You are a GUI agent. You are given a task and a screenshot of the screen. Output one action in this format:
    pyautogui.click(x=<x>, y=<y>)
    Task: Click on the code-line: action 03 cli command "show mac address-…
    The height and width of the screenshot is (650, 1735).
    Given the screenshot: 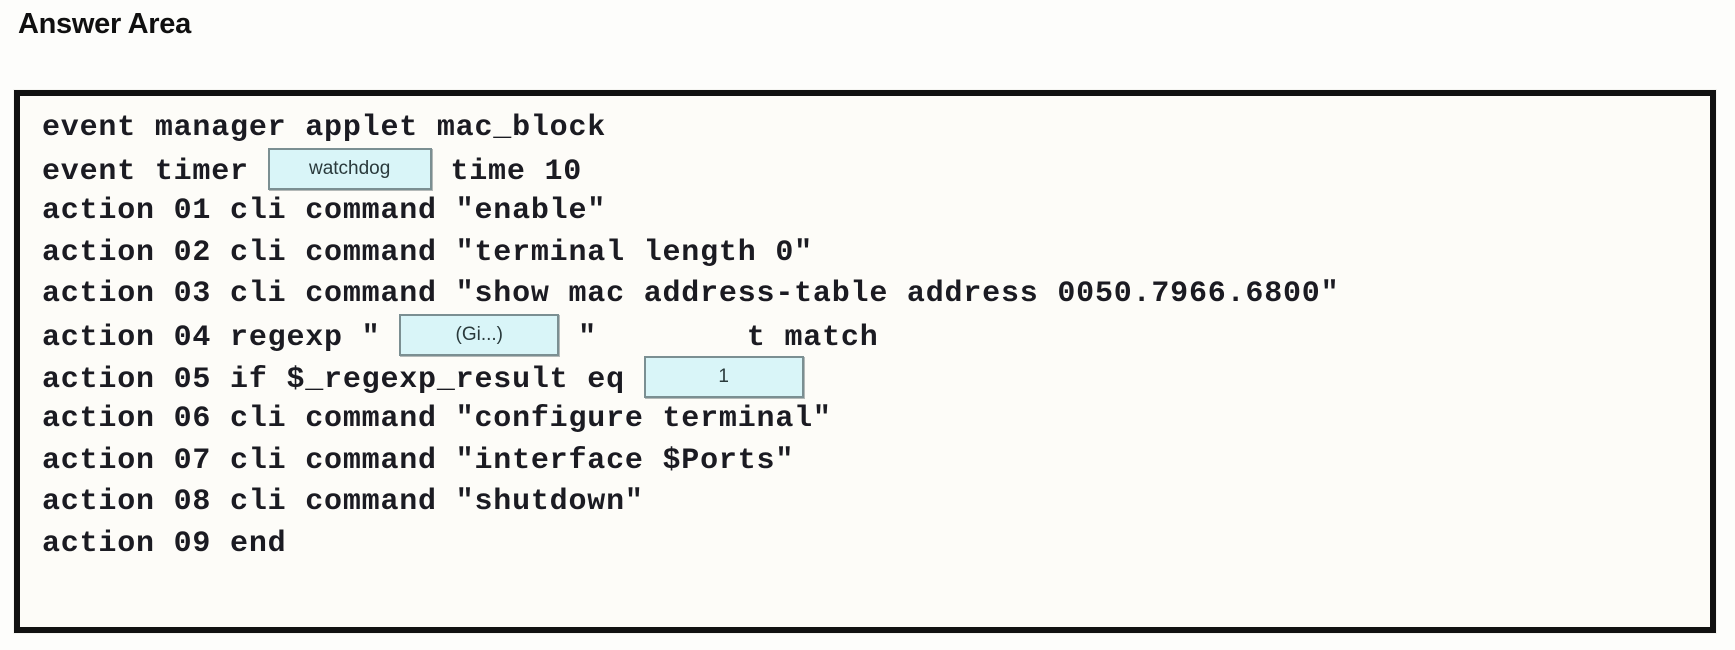 What is the action you would take?
    pyautogui.click(x=876, y=295)
    